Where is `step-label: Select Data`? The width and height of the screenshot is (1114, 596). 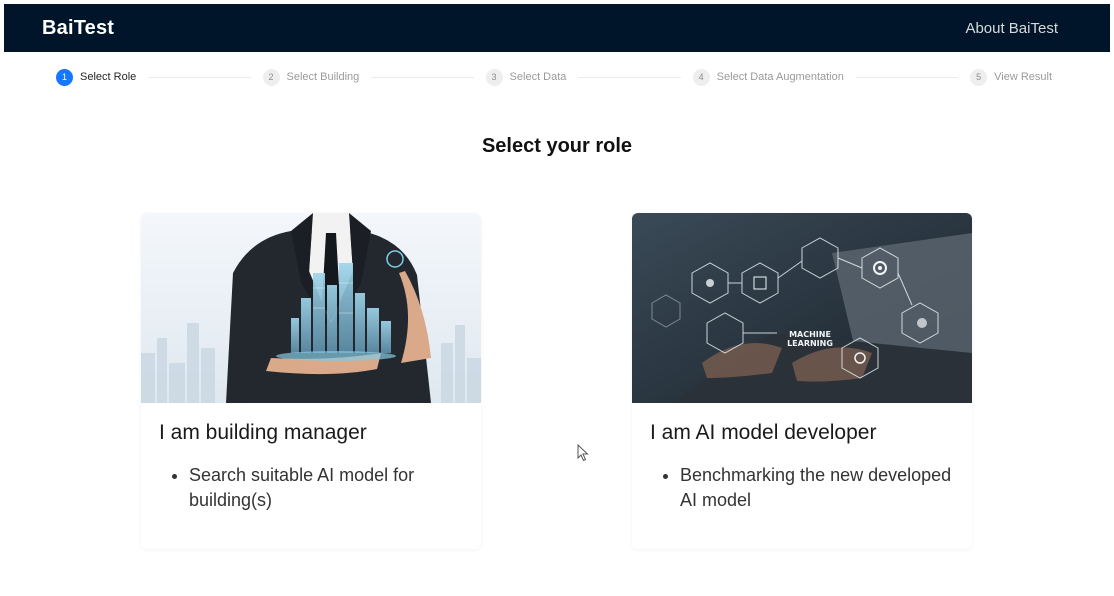 step-label: Select Data is located at coordinates (538, 77).